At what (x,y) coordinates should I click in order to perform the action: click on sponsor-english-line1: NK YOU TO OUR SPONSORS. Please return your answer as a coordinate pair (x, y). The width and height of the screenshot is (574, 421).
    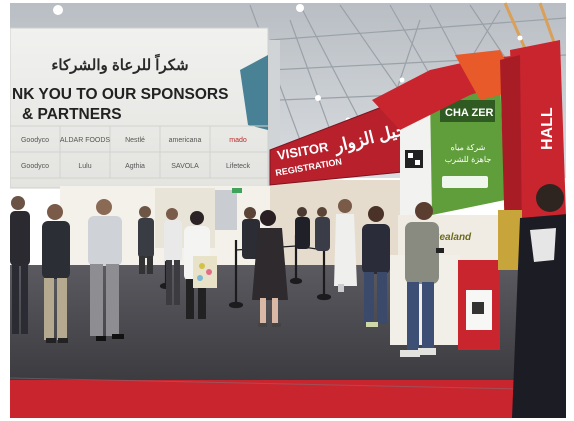
    Looking at the image, I should click on (120, 94).